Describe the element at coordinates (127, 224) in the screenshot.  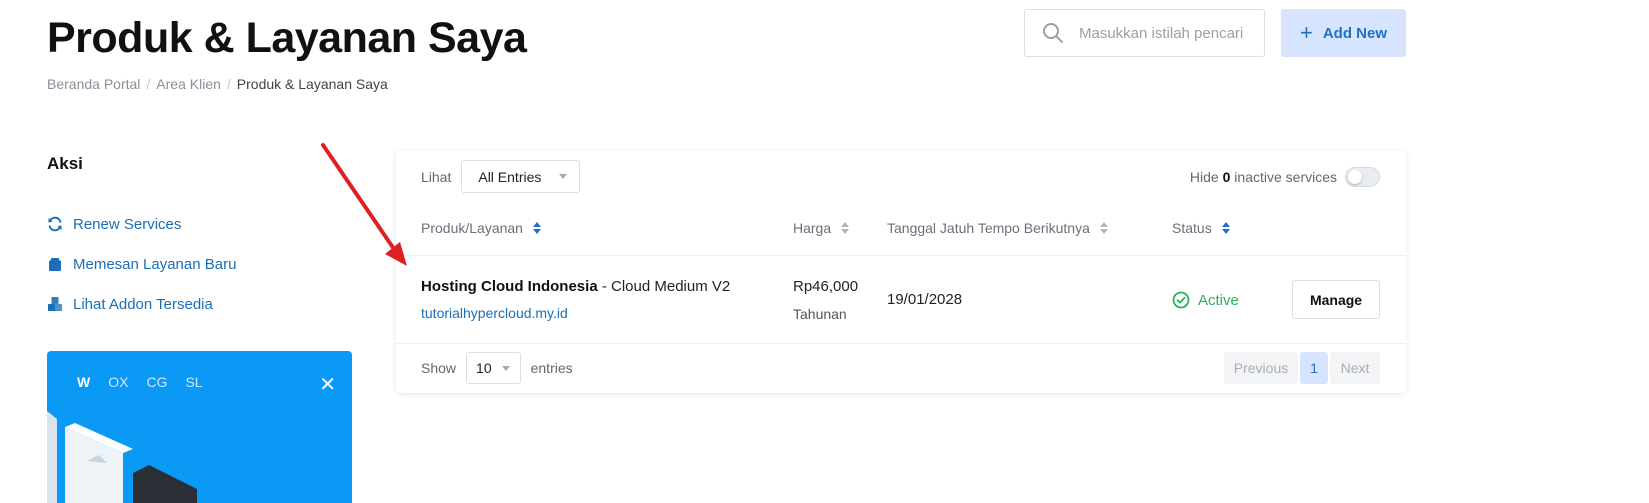
I see `action-label: Renew Services` at that location.